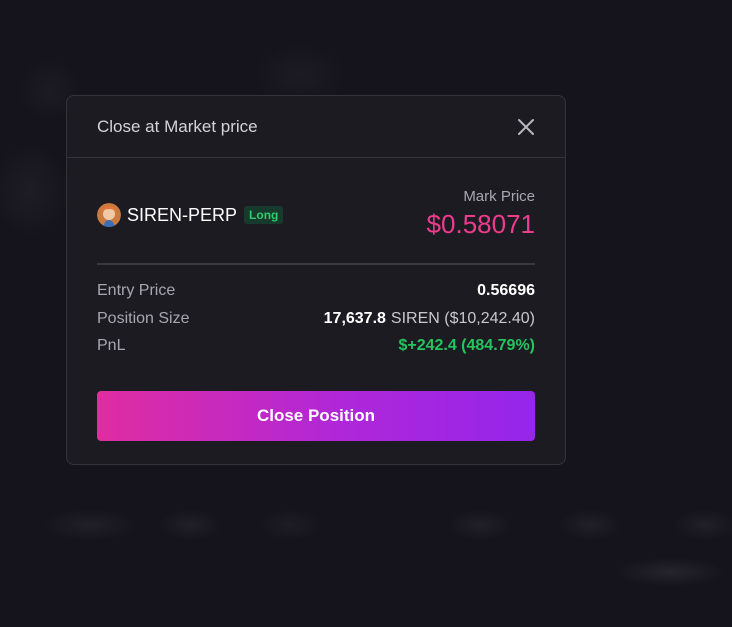  Describe the element at coordinates (111, 345) in the screenshot. I see `detail-label: PnL` at that location.